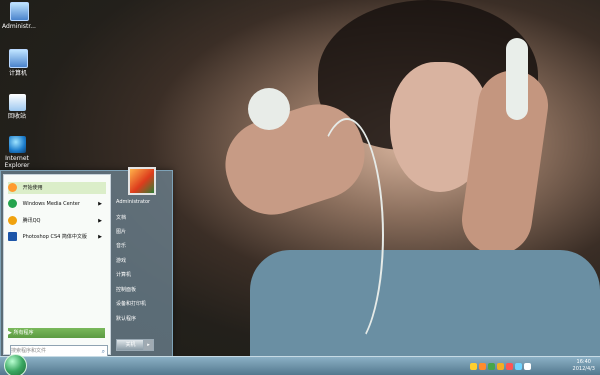 This screenshot has width=600, height=375. I want to click on start-item-label: 腾讯QQ, so click(31, 221).